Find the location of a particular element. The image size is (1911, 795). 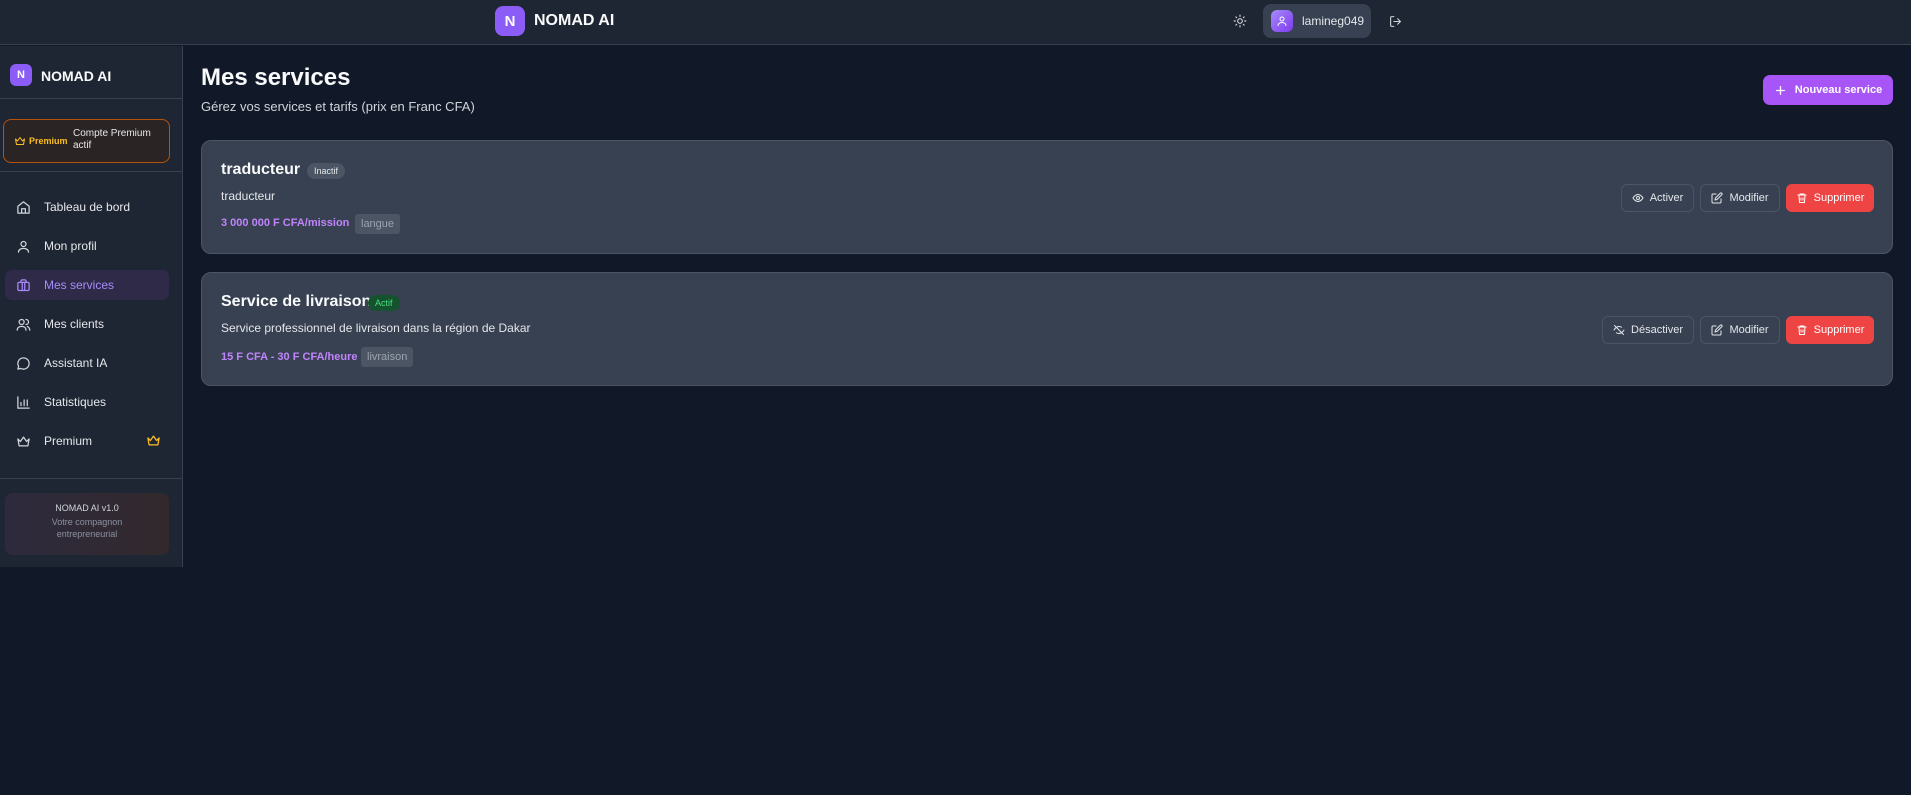

app-tagline: Votre compagnon entrepreneurial is located at coordinates (87, 528).